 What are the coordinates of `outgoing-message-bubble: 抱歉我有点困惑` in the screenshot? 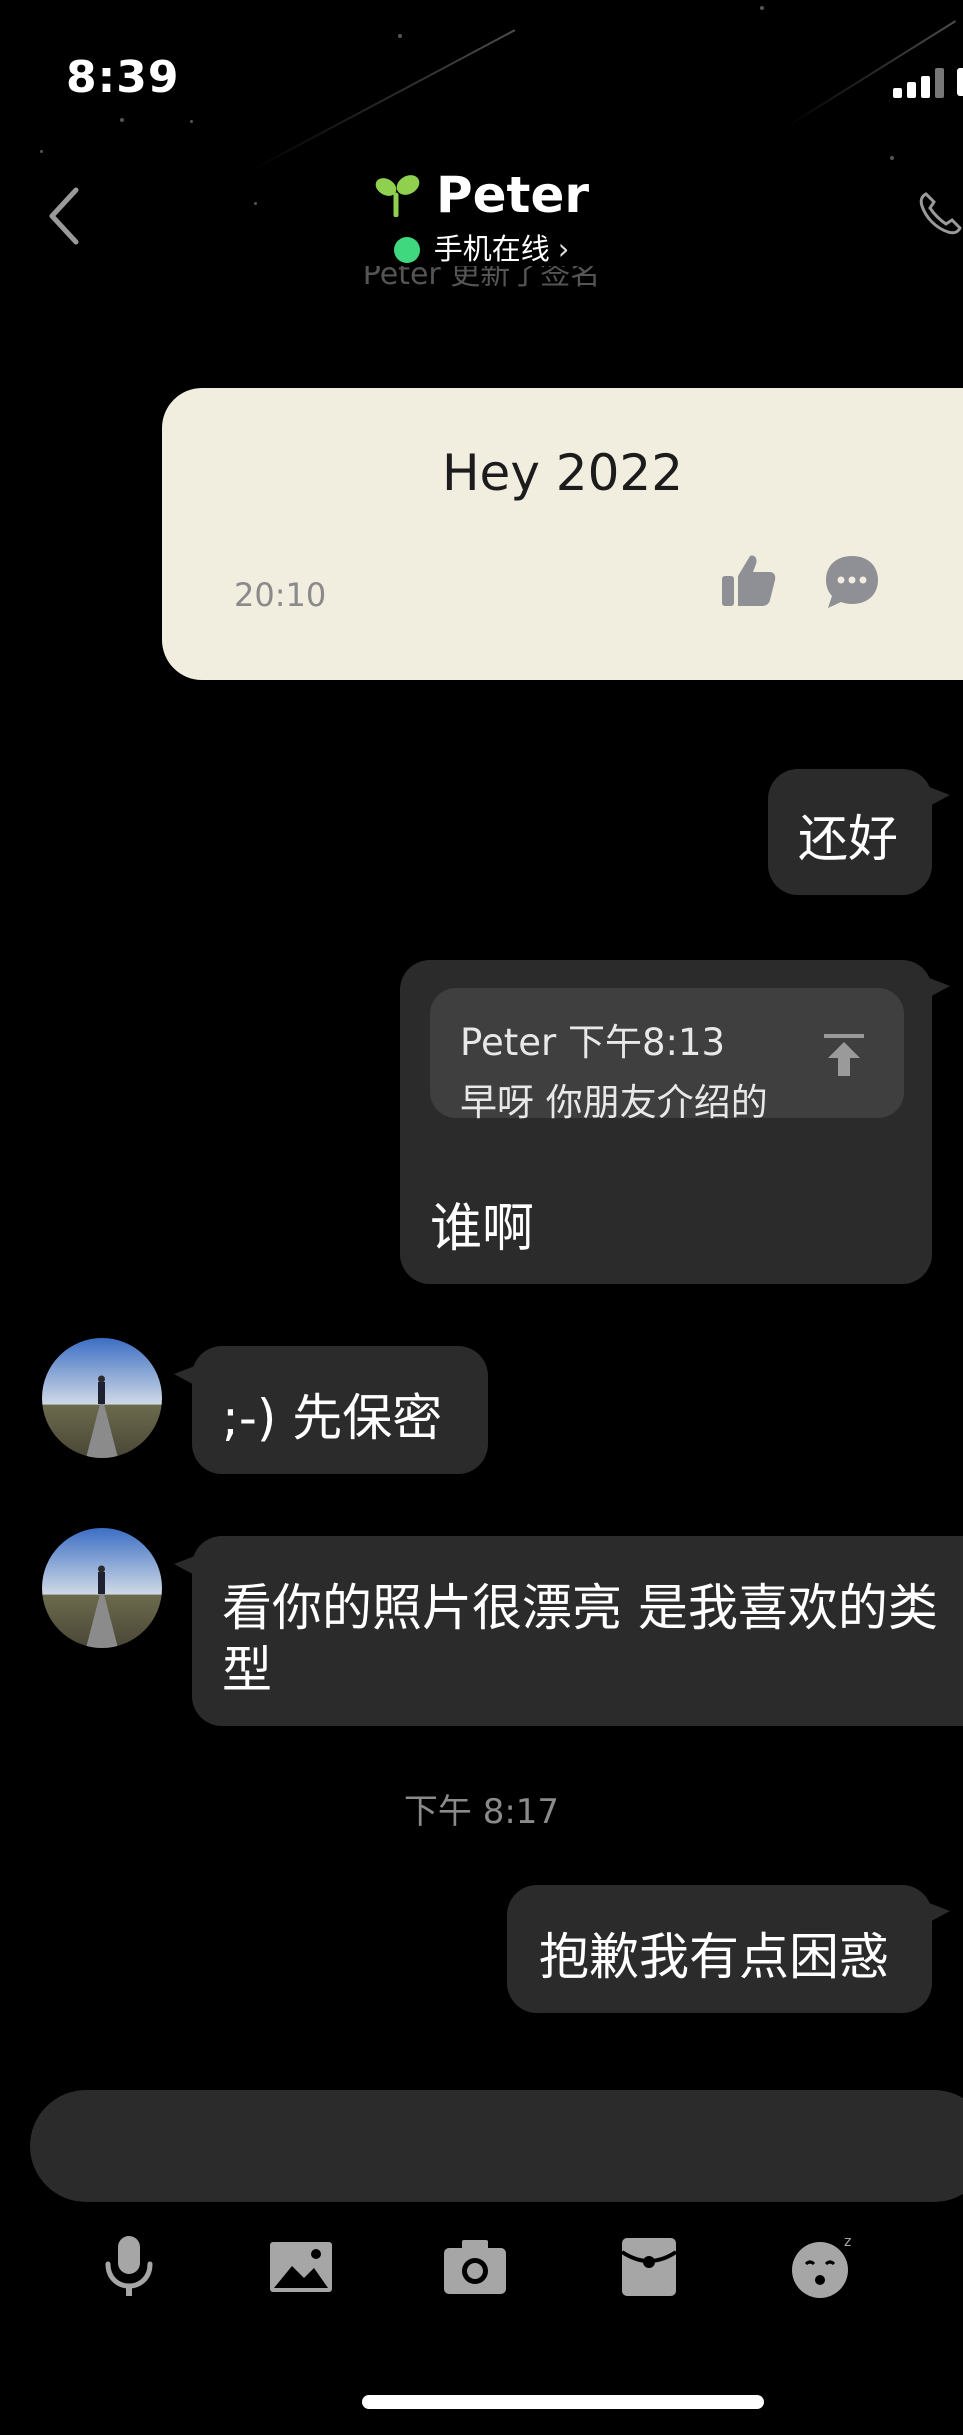 It's located at (728, 1949).